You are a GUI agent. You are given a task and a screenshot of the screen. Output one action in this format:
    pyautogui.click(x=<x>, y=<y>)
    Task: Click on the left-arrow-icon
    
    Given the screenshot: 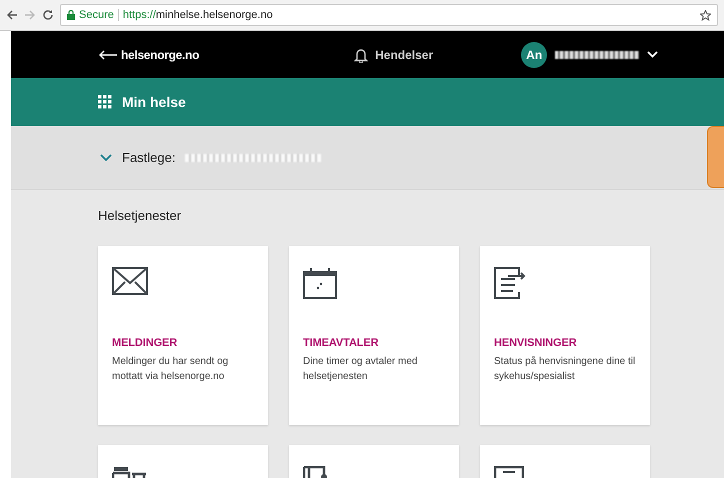 What is the action you would take?
    pyautogui.click(x=108, y=55)
    